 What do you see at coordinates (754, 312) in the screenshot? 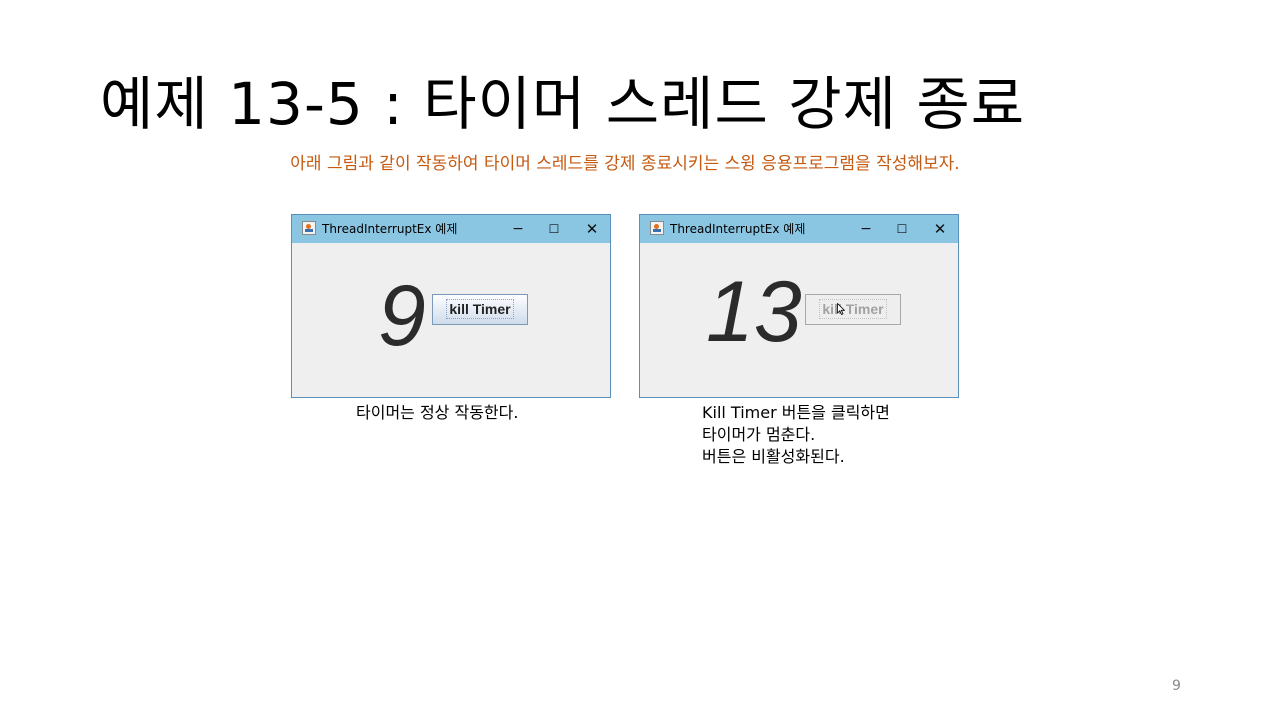
I see `timer-count-label: 13` at bounding box center [754, 312].